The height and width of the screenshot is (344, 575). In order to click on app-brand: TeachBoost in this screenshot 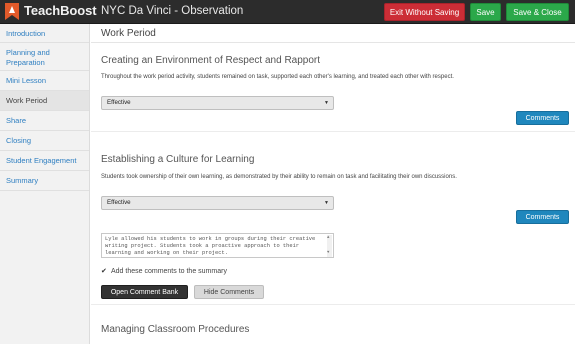, I will do `click(60, 10)`.